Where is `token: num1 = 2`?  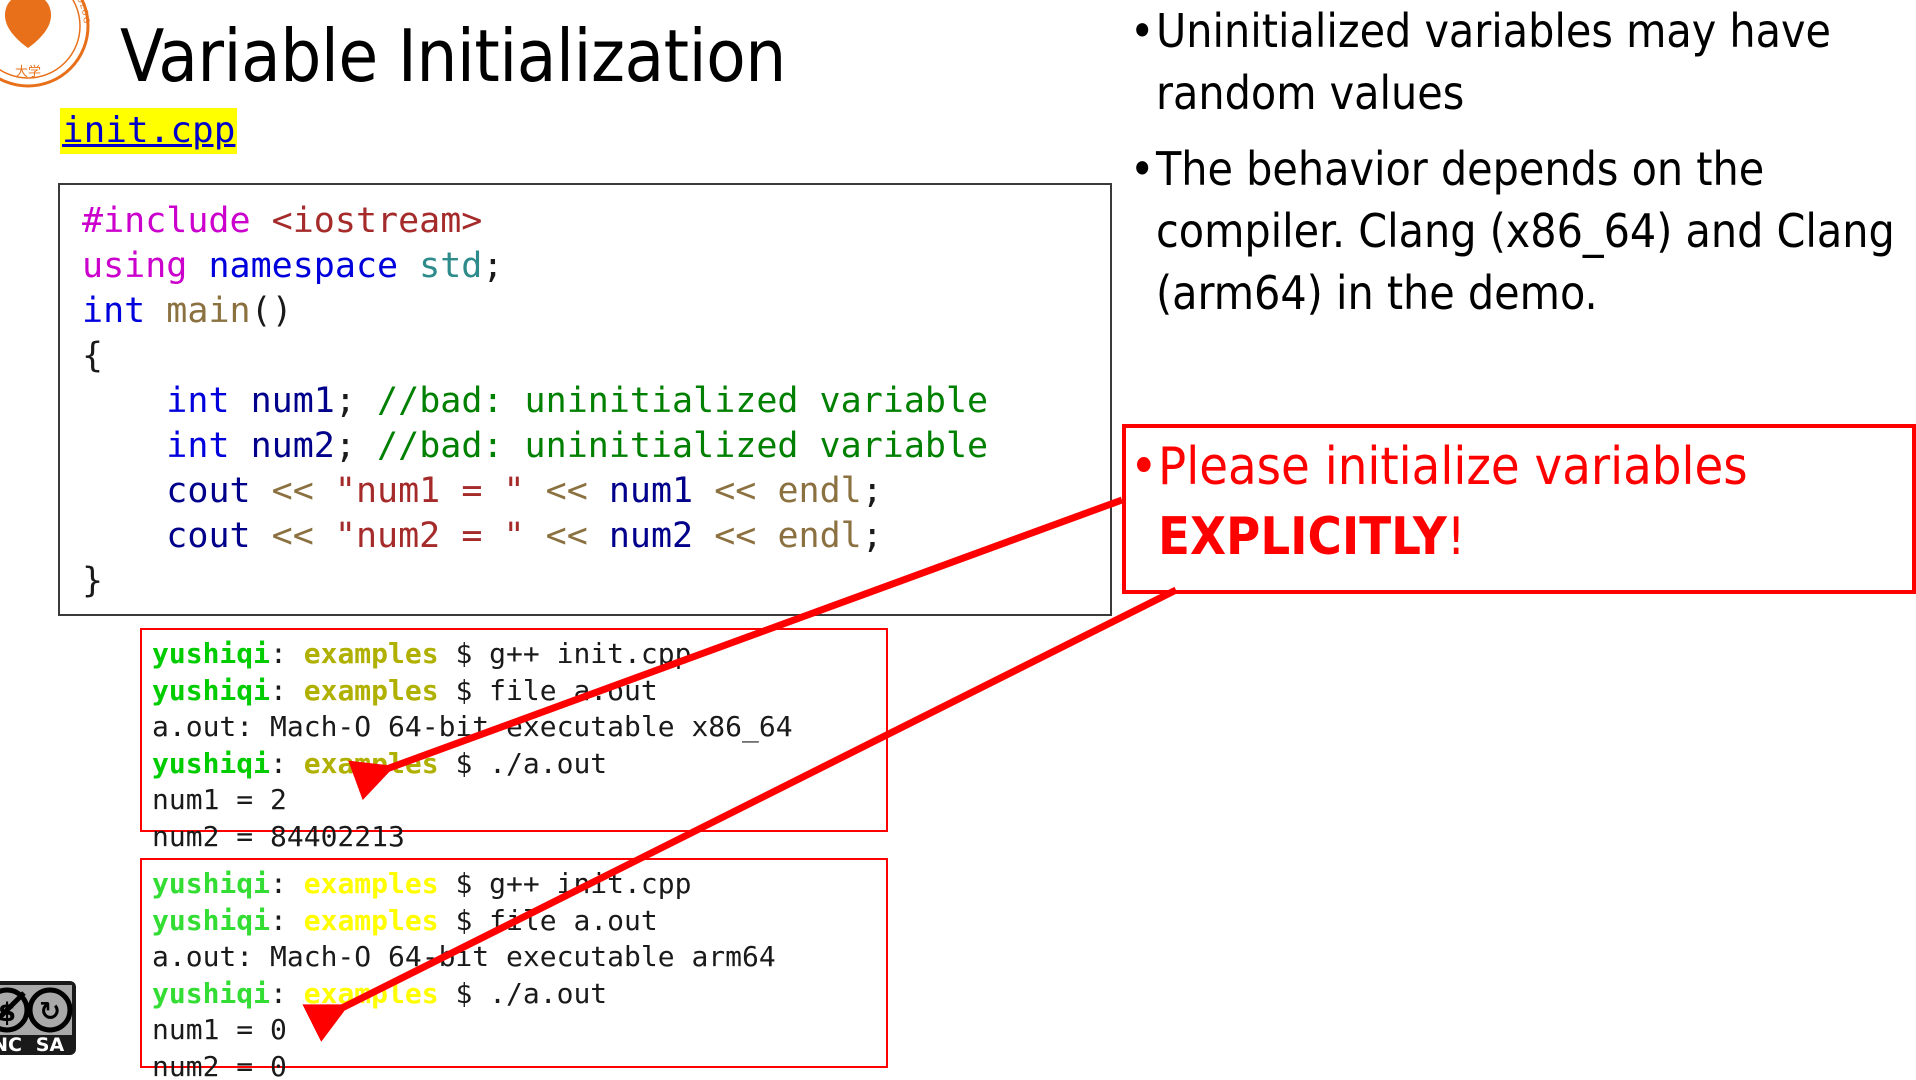 token: num1 = 2 is located at coordinates (219, 799).